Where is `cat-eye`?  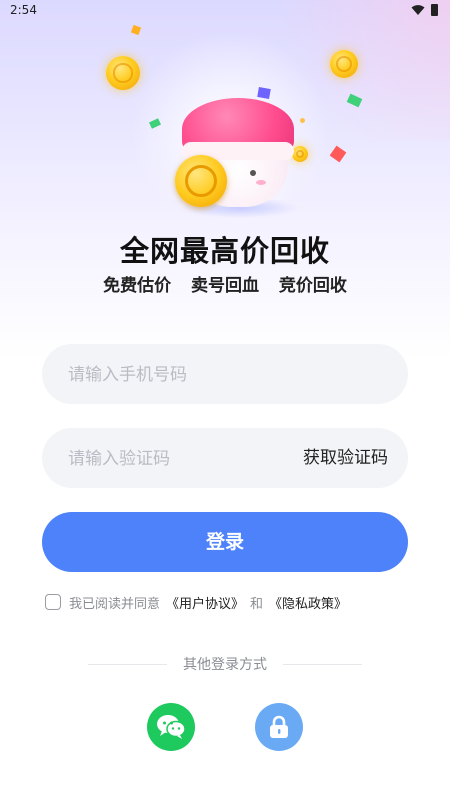
cat-eye is located at coordinates (253, 173).